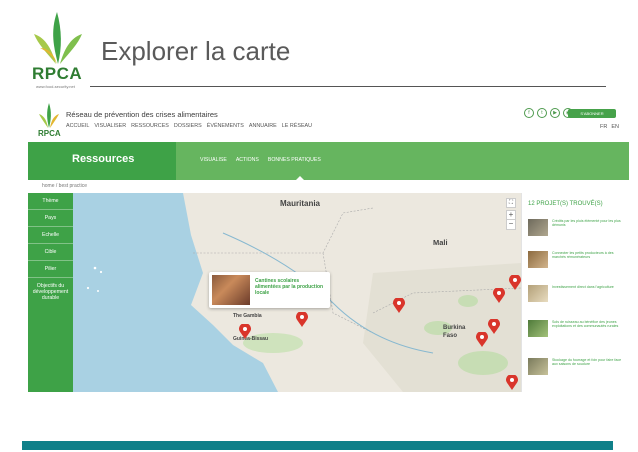 Image resolution: width=638 pixels, height=452 pixels. What do you see at coordinates (77, 126) in the screenshot?
I see `nav-item-accueil: ACCUEIL` at bounding box center [77, 126].